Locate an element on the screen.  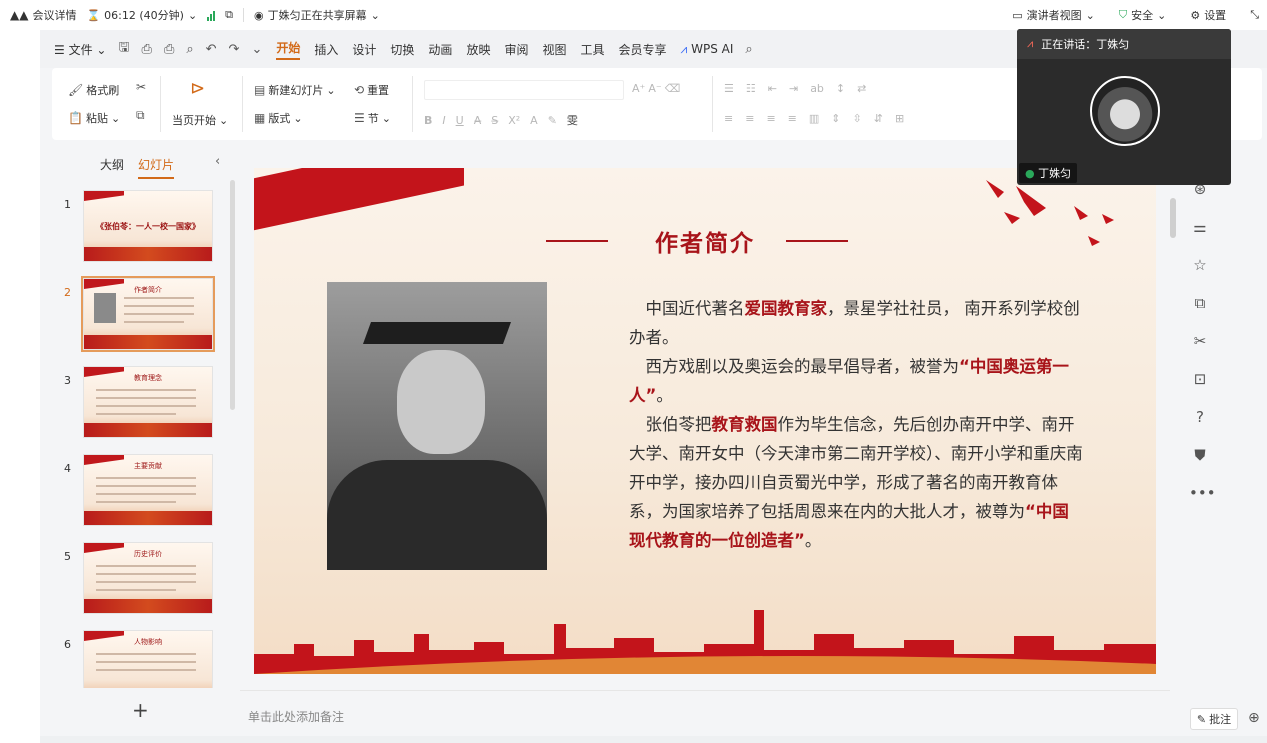
adjust-icon: ⚌ is located at coordinates (1200, 229).